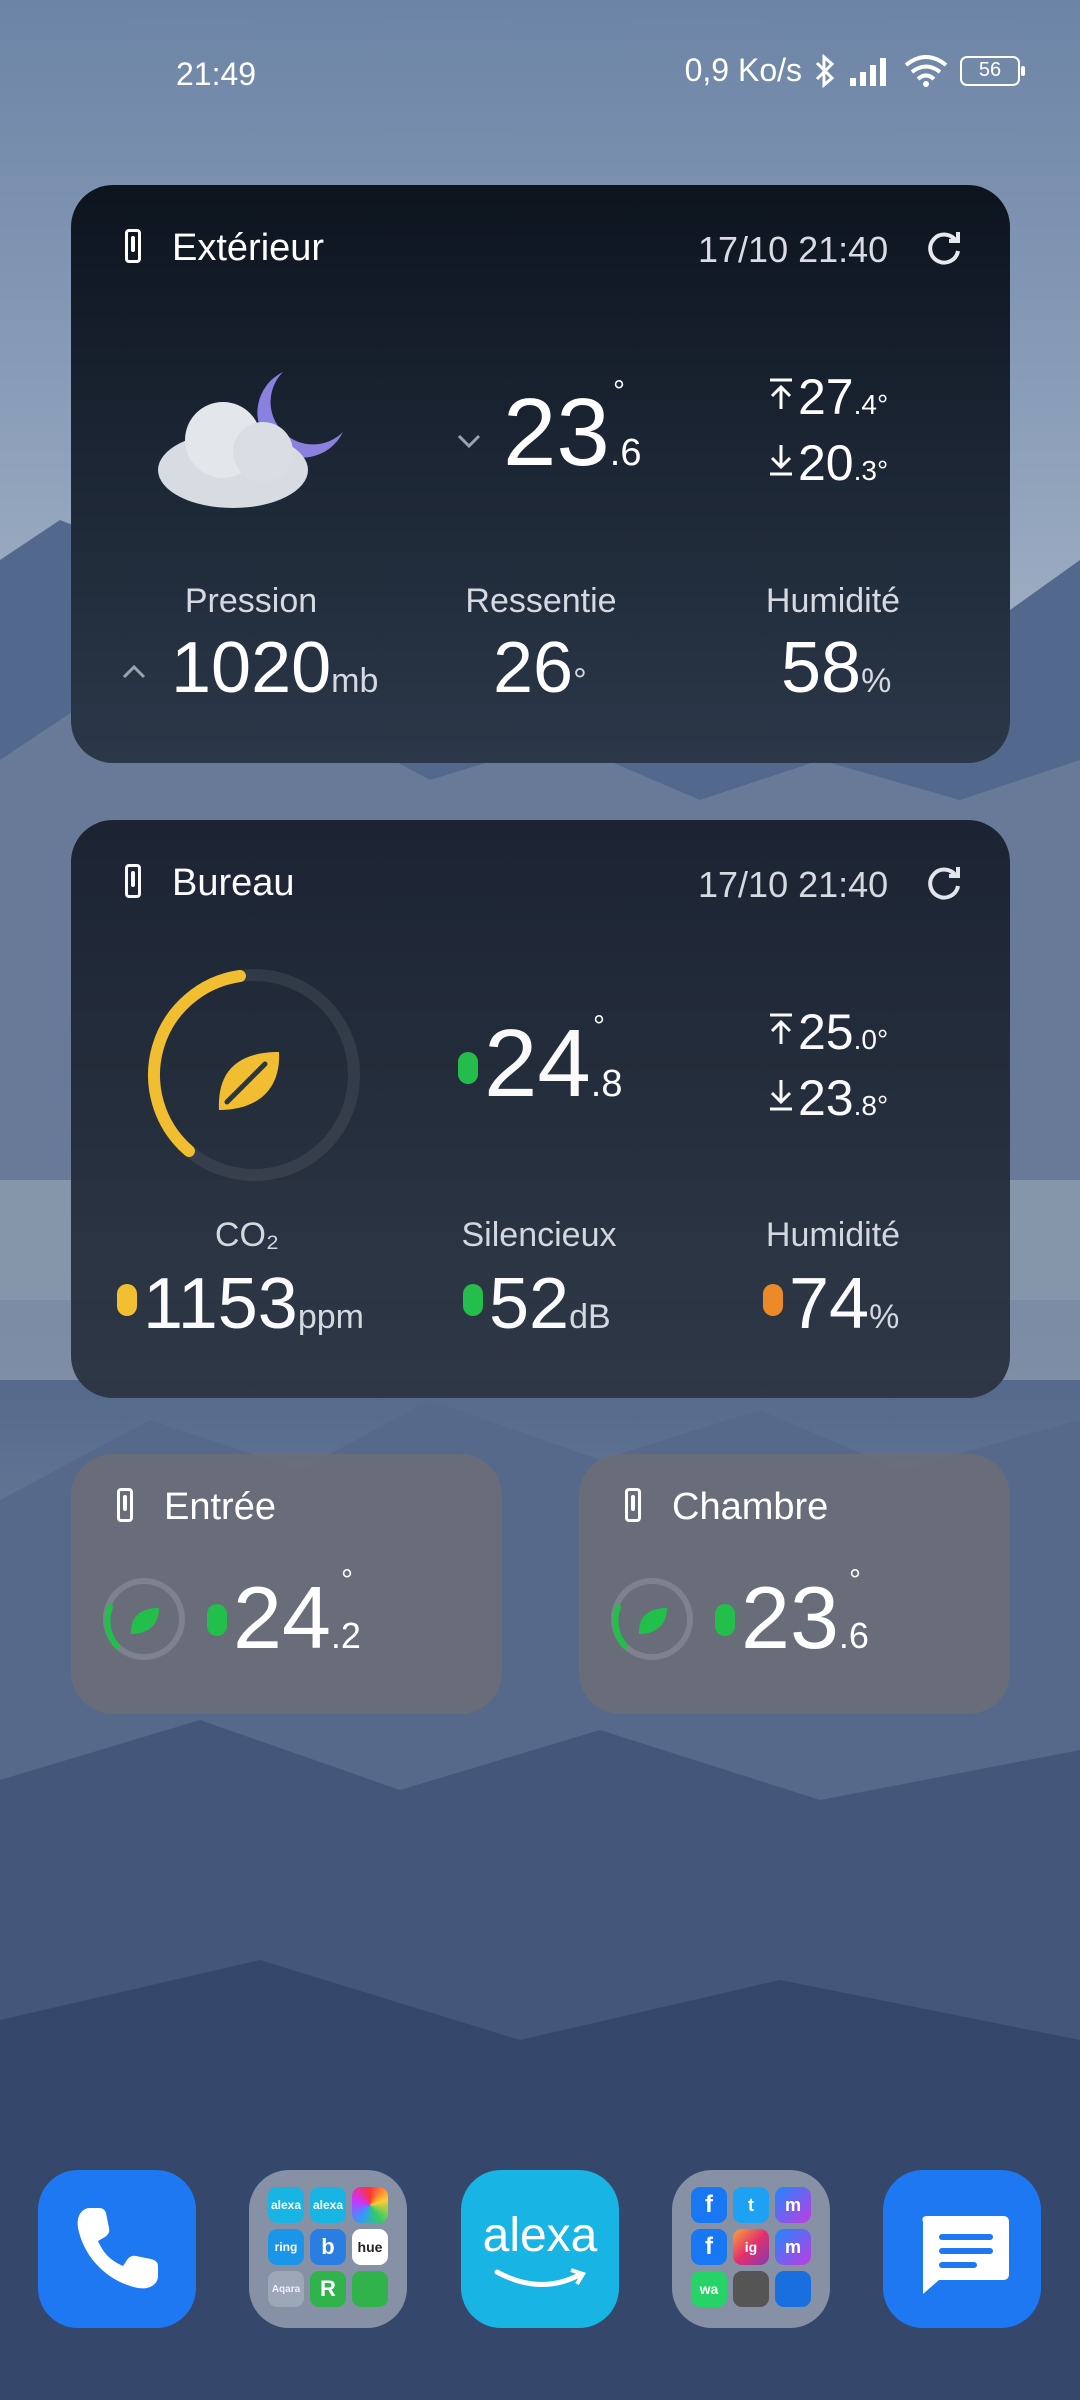 The image size is (1080, 2400). Describe the element at coordinates (469, 441) in the screenshot. I see `trend-down-icon` at that location.